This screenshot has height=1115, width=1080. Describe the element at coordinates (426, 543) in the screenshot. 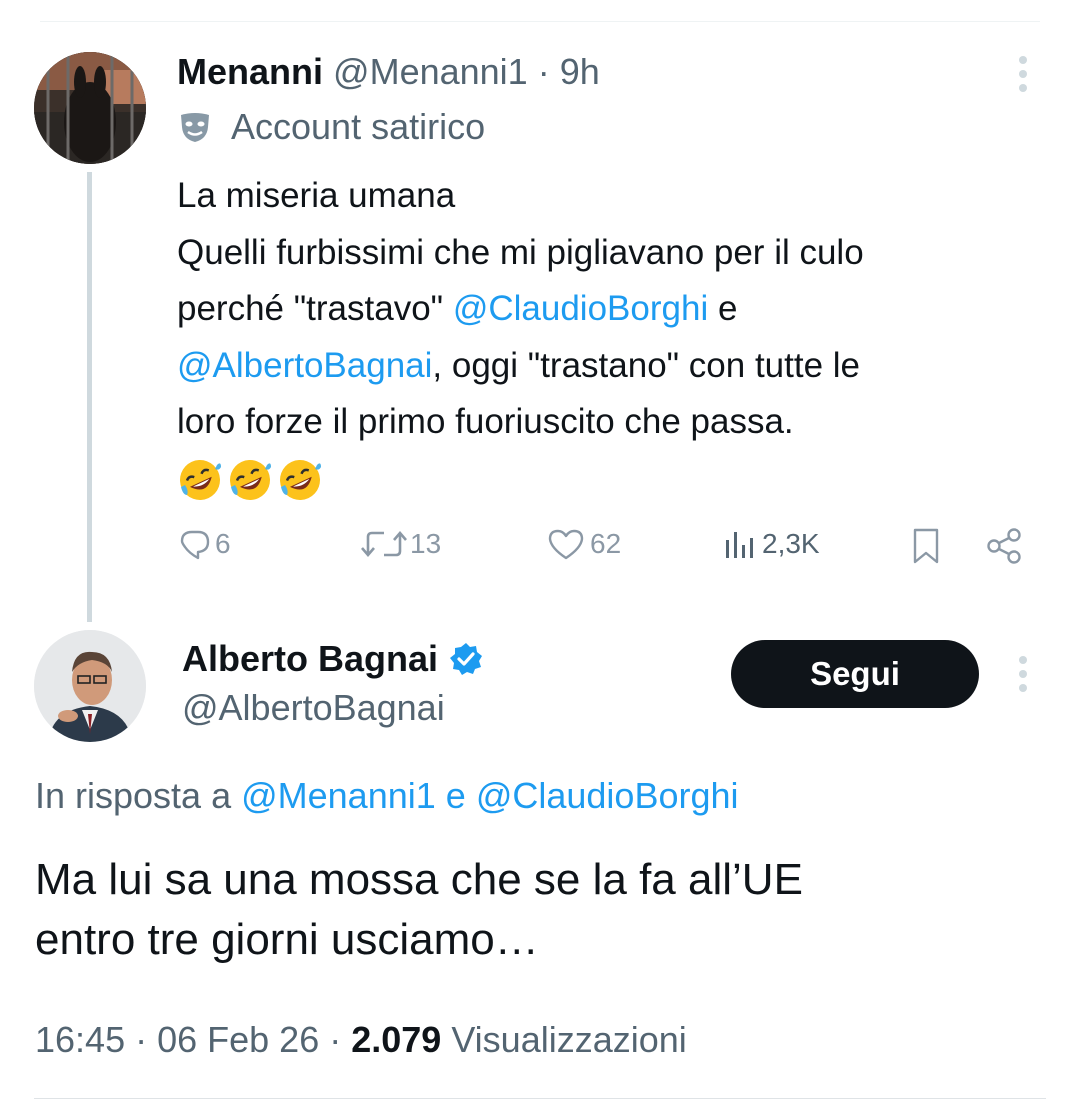

I see `retweet-count: 13` at that location.